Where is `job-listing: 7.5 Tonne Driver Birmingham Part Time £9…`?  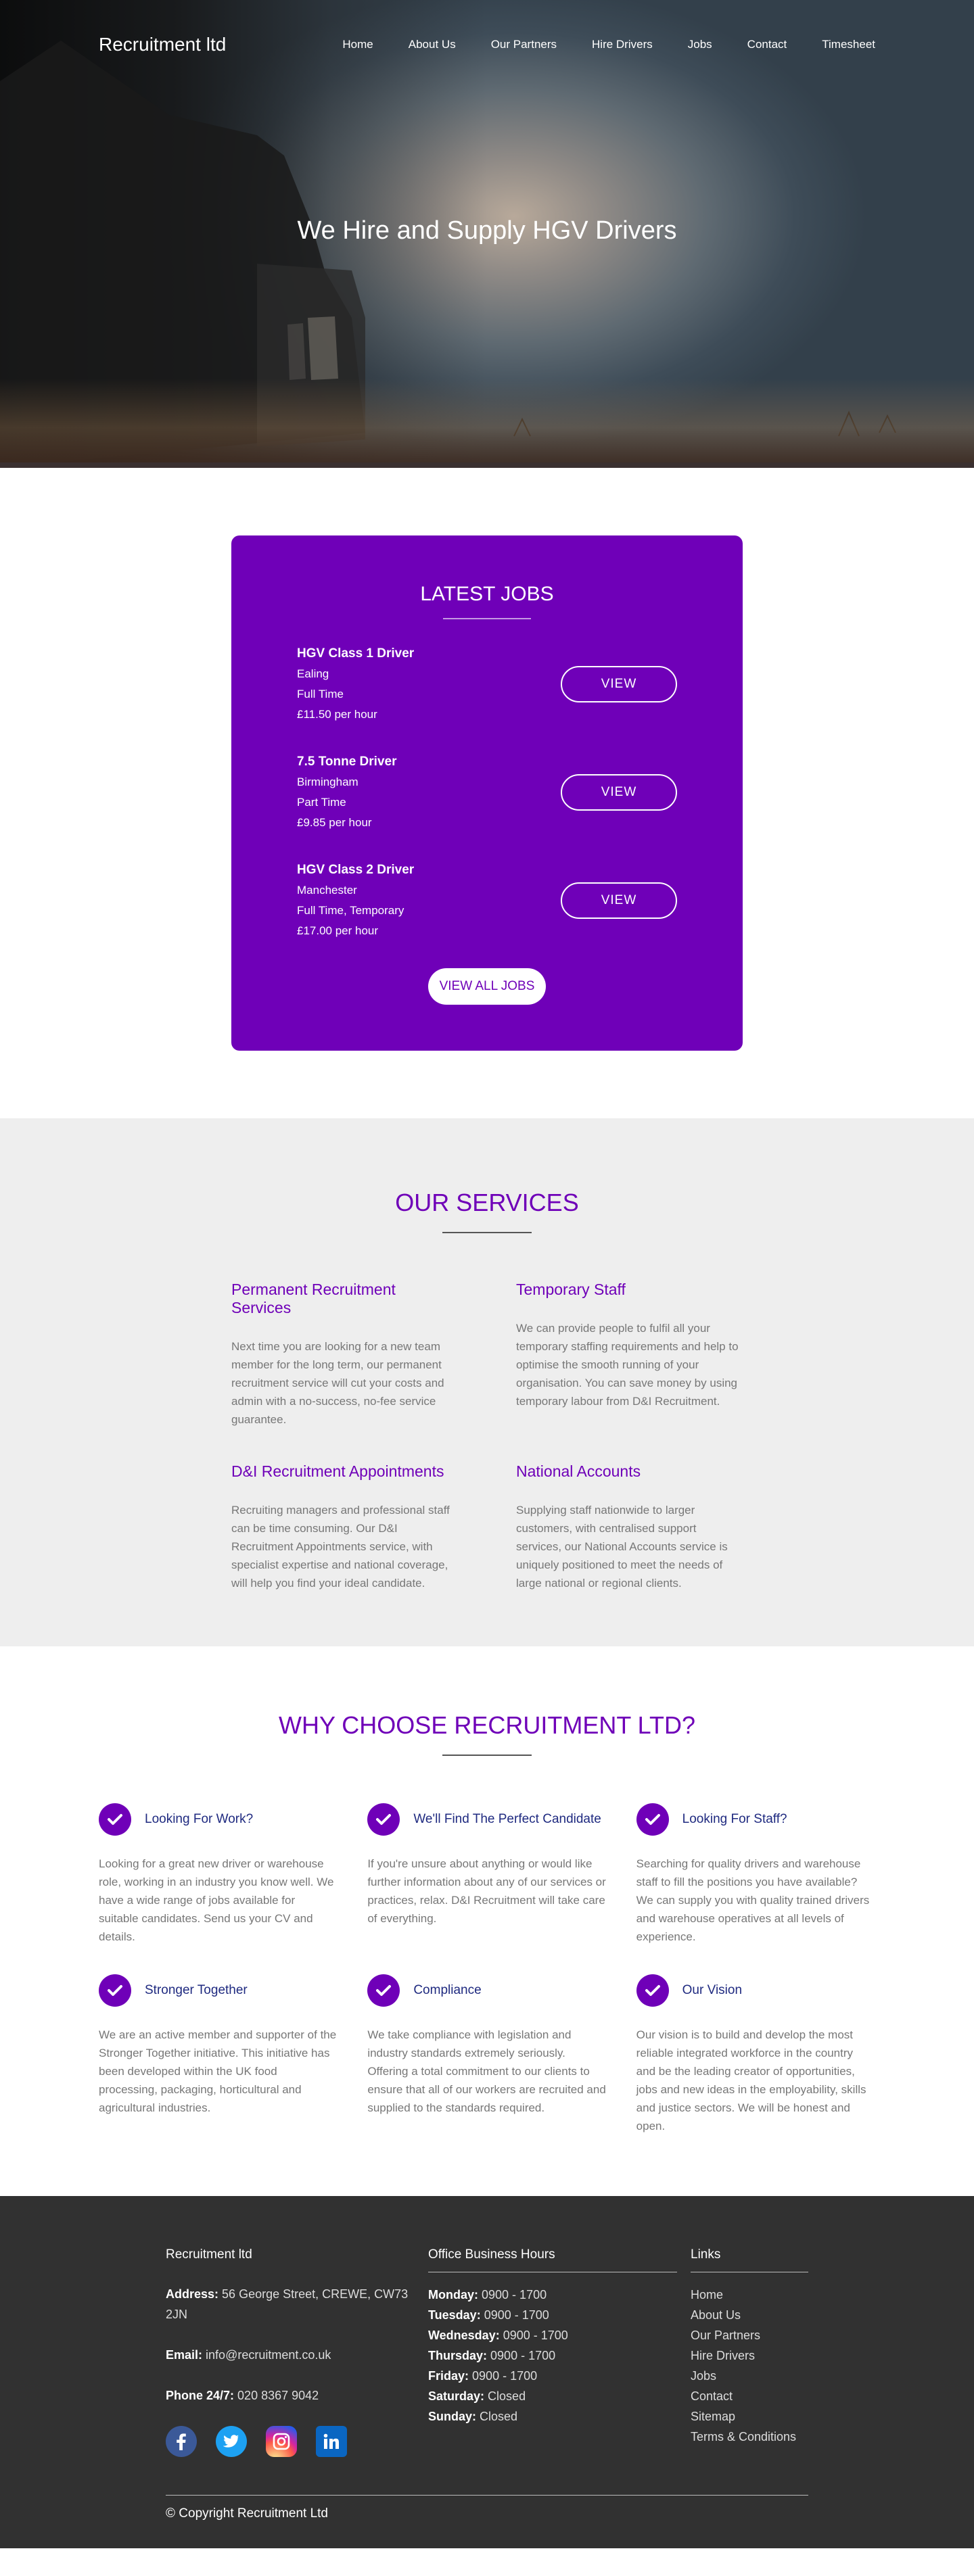
job-listing: 7.5 Tonne Driver Birmingham Part Time £9… is located at coordinates (487, 792).